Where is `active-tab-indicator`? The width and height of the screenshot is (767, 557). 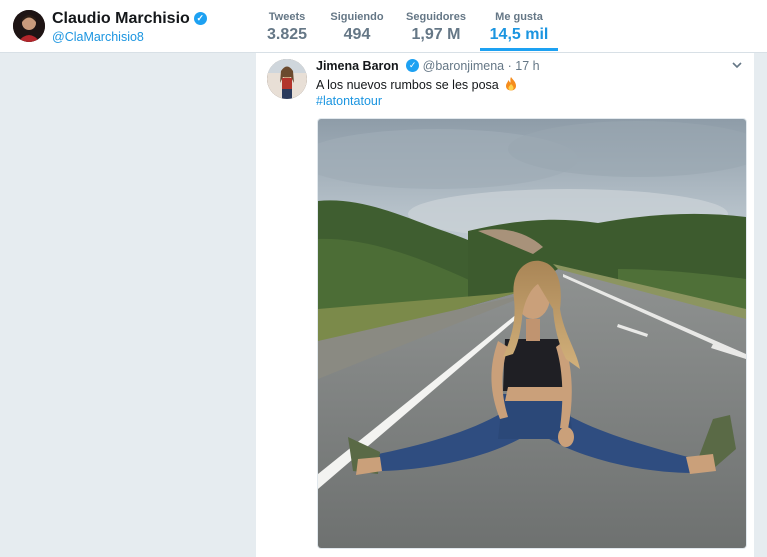 active-tab-indicator is located at coordinates (519, 49).